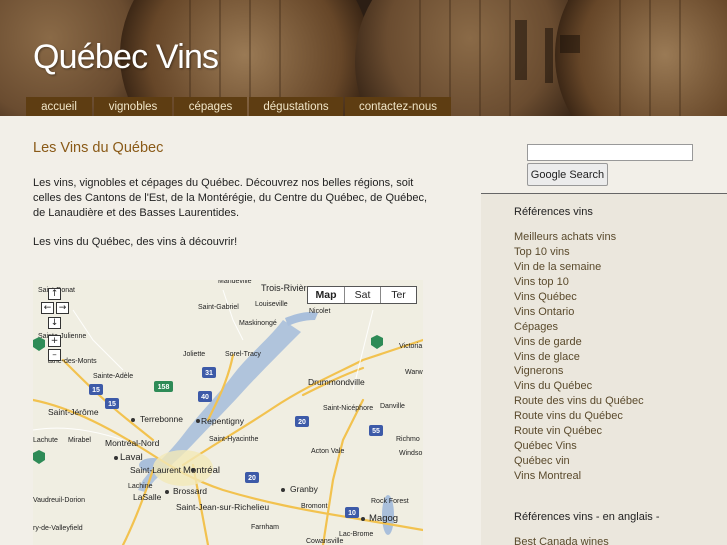  I want to click on ref-link: Top 10 vins, so click(579, 252).